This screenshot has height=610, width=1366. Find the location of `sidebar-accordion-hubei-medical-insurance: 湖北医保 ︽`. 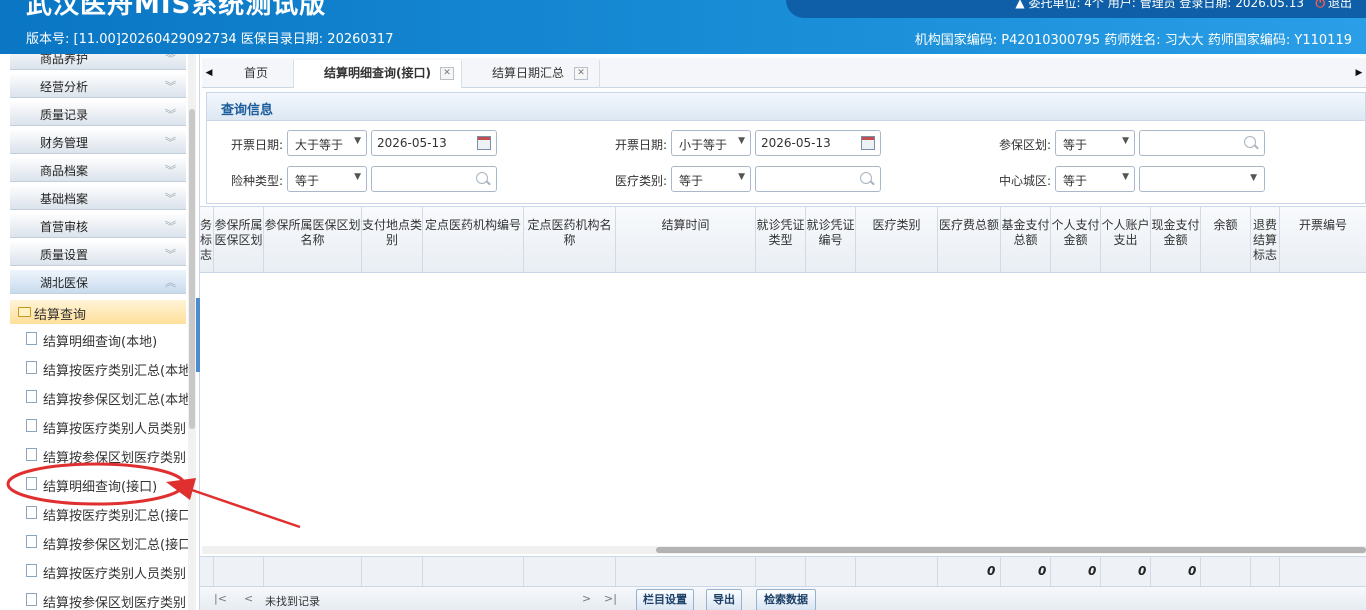

sidebar-accordion-hubei-medical-insurance: 湖北医保 ︽ is located at coordinates (98, 282).